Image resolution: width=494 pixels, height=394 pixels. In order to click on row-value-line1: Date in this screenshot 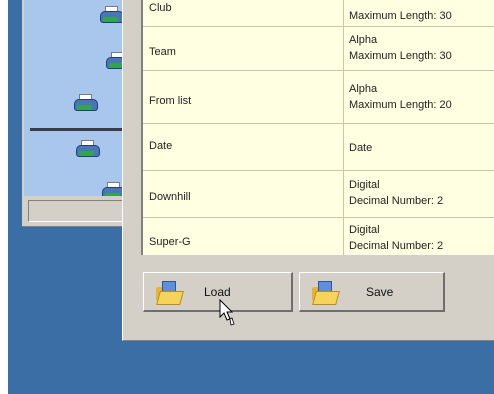, I will do `click(361, 148)`.